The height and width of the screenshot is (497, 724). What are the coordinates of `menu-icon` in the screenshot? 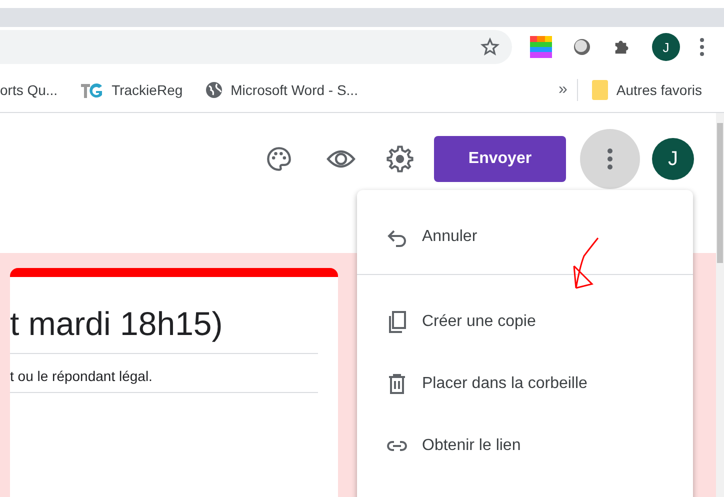 It's located at (702, 47).